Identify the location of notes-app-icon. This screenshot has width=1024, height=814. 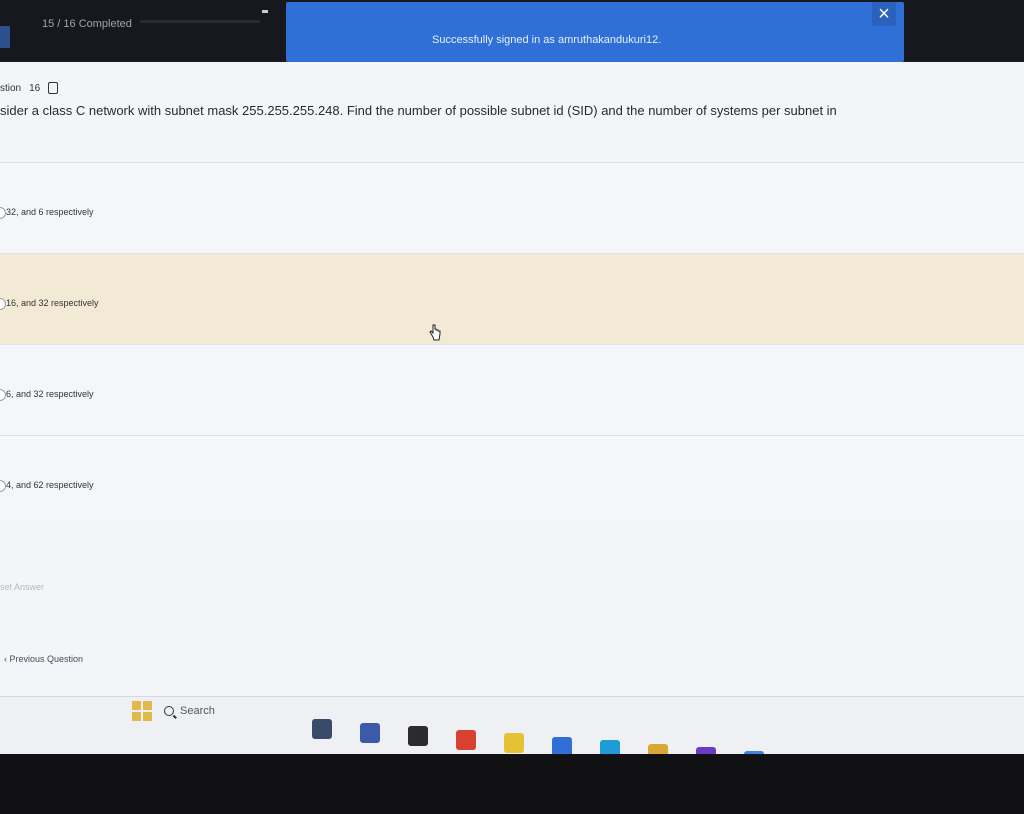
(514, 743).